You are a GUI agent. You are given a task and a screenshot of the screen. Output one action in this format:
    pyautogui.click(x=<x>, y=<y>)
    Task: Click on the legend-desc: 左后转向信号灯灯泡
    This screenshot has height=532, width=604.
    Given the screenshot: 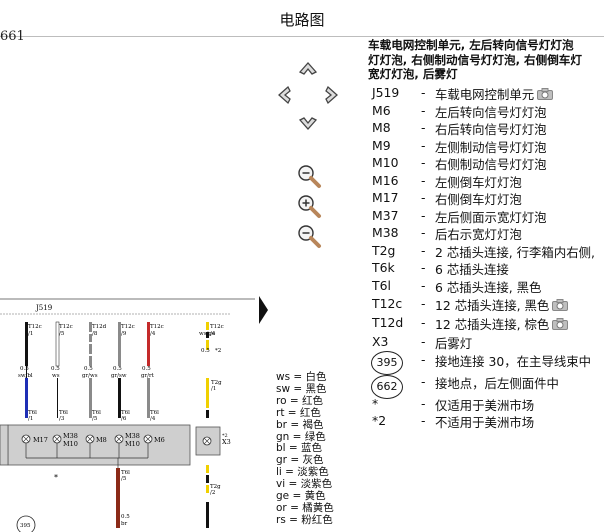 What is the action you would take?
    pyautogui.click(x=491, y=112)
    